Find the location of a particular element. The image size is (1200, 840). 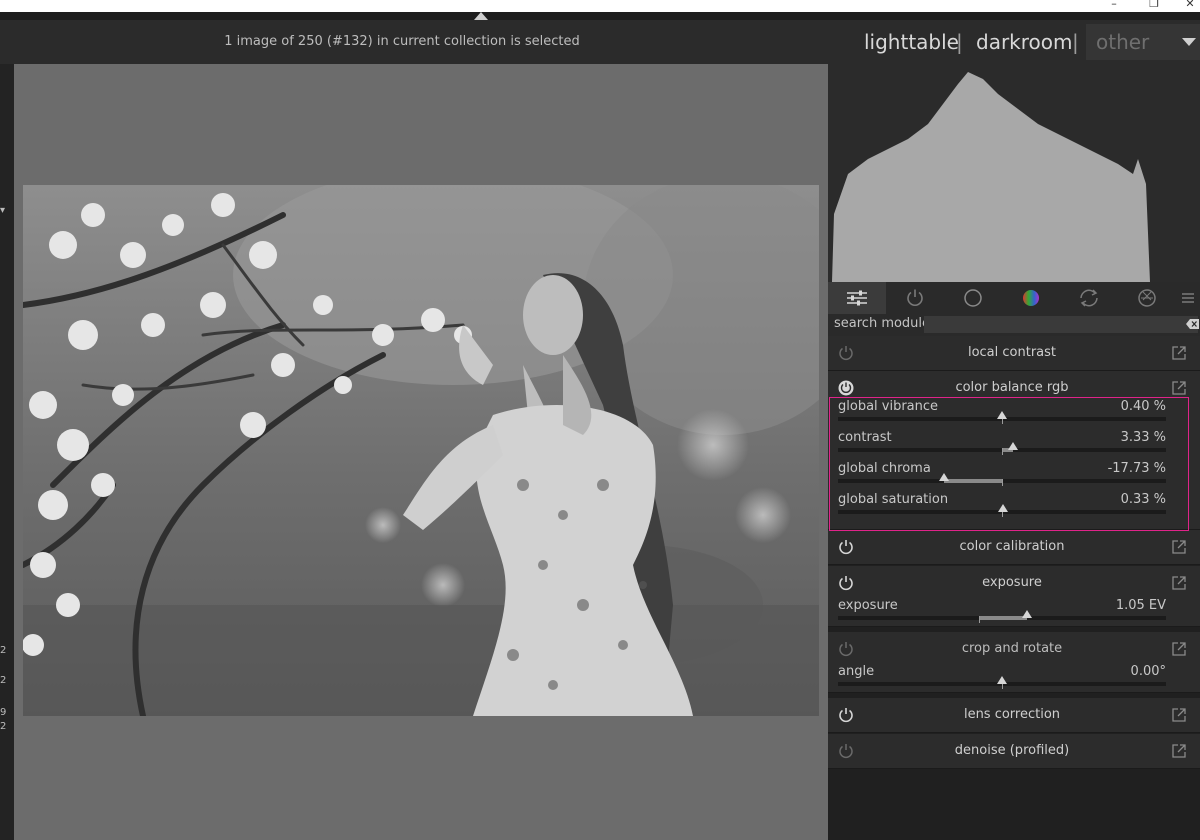

sliders-icon is located at coordinates (857, 298).